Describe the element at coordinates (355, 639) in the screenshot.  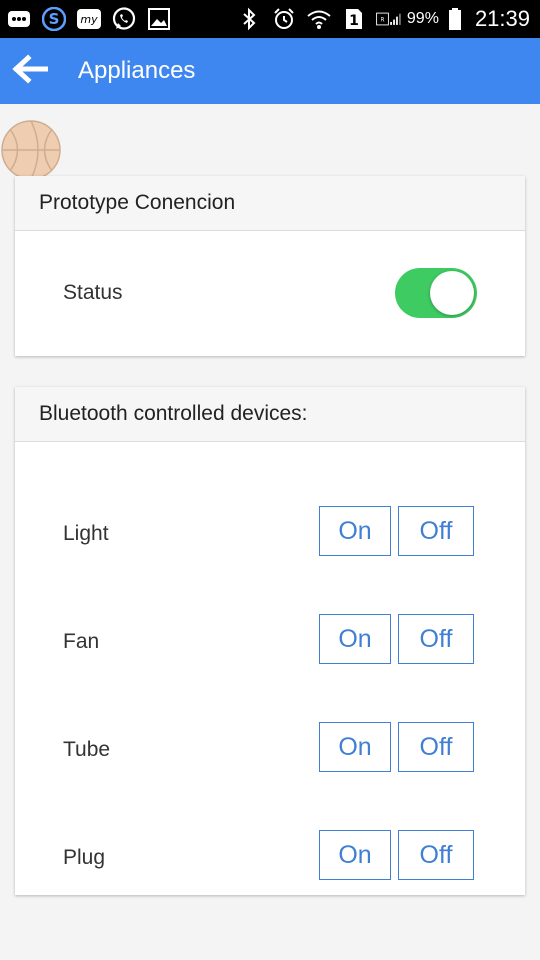
I see `fan-on-button: On` at that location.